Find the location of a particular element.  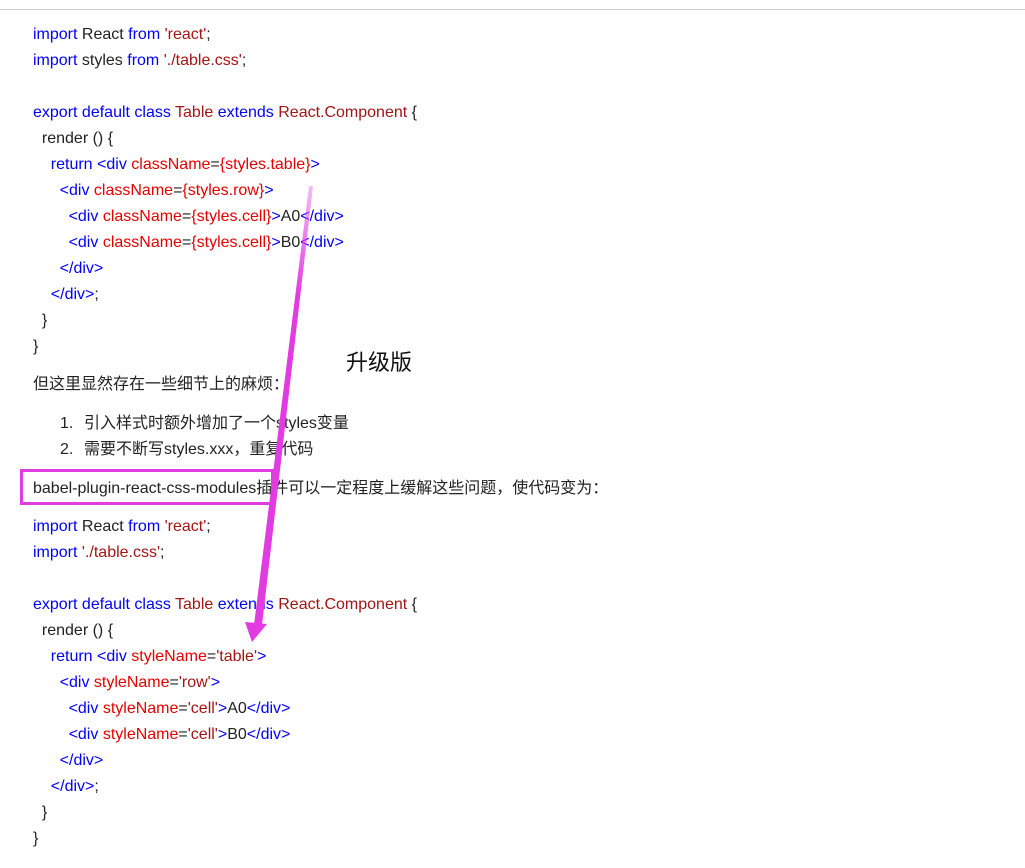

code-keyword: return is located at coordinates (71, 164).